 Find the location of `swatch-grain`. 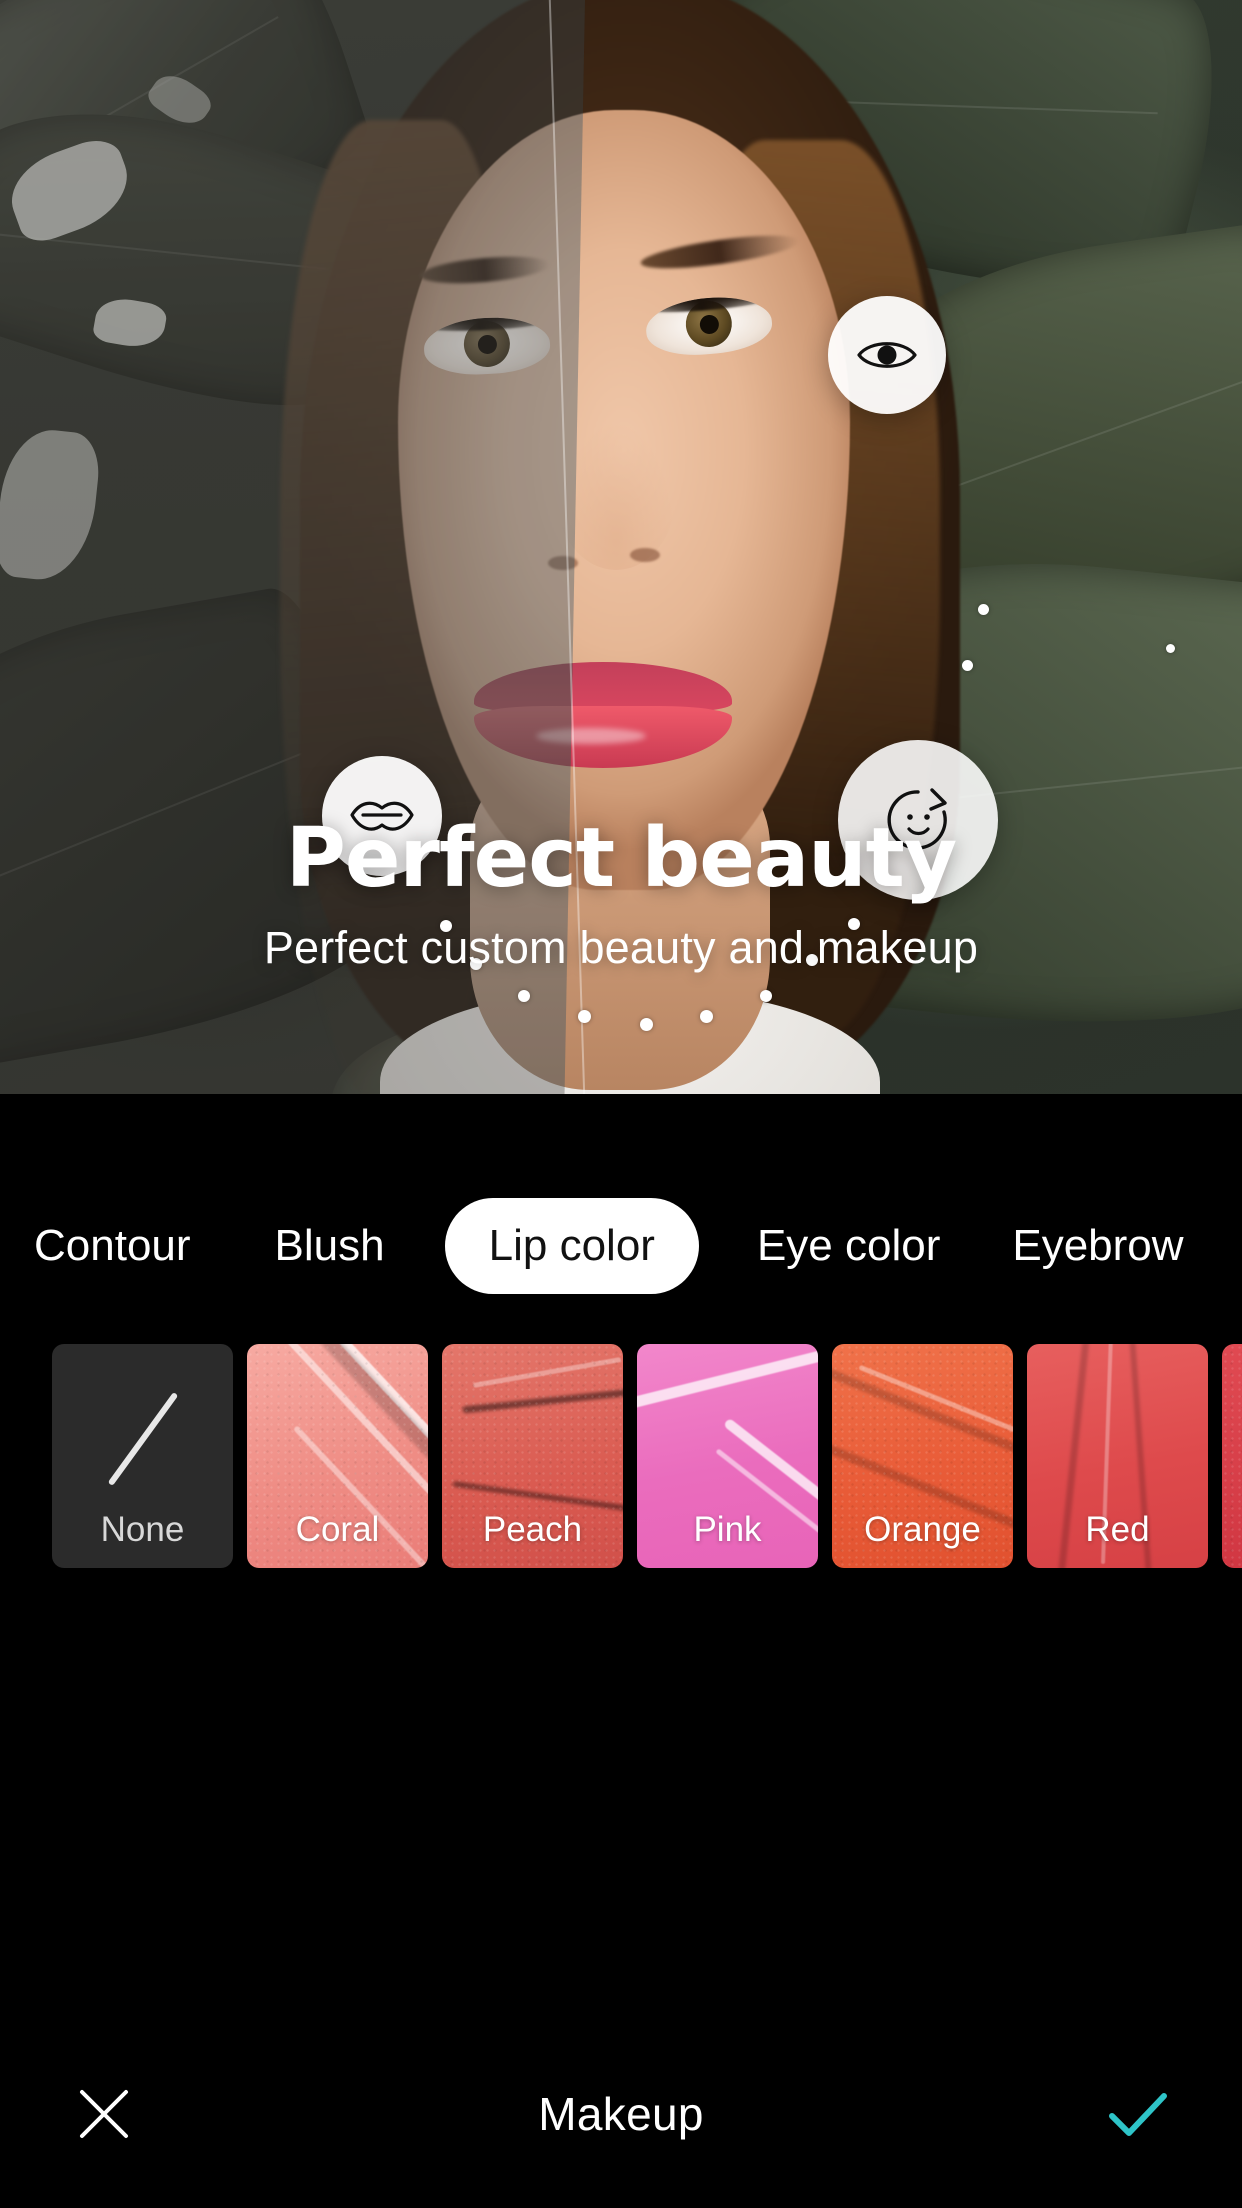

swatch-grain is located at coordinates (1232, 1456).